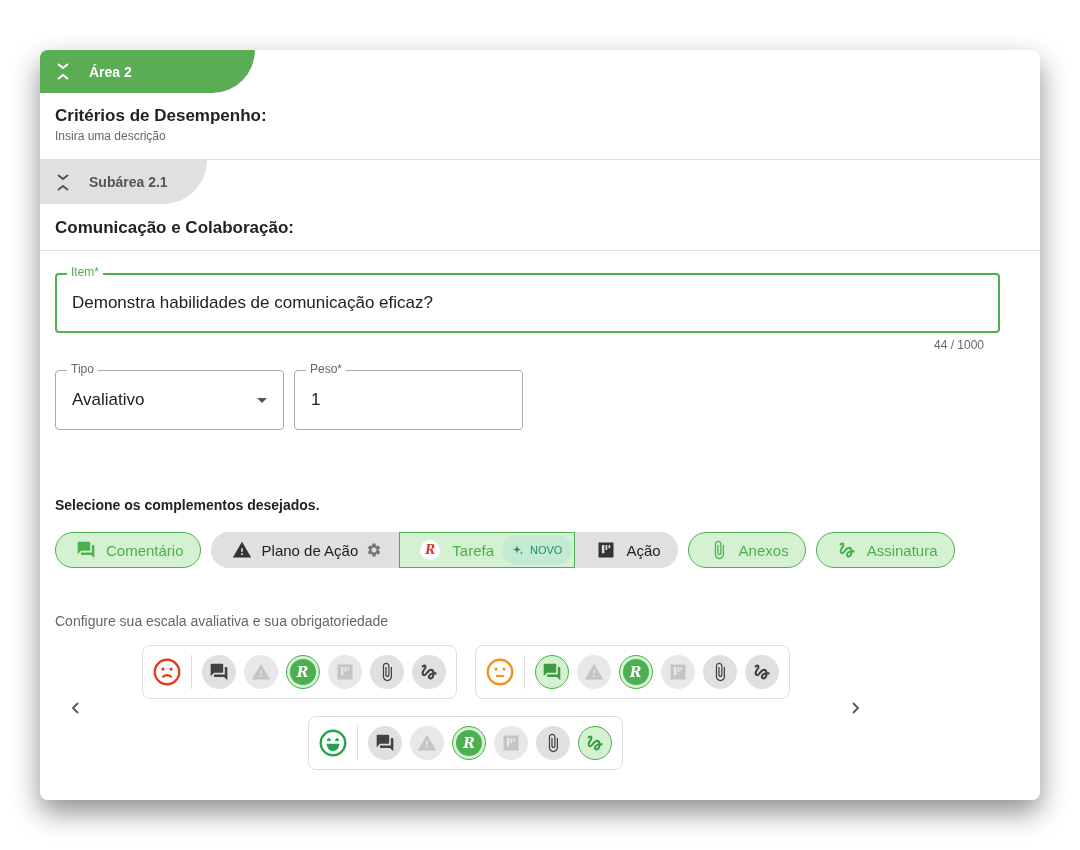  I want to click on field-value: Demonstra habilidades de comunicação eficaz?, so click(252, 303).